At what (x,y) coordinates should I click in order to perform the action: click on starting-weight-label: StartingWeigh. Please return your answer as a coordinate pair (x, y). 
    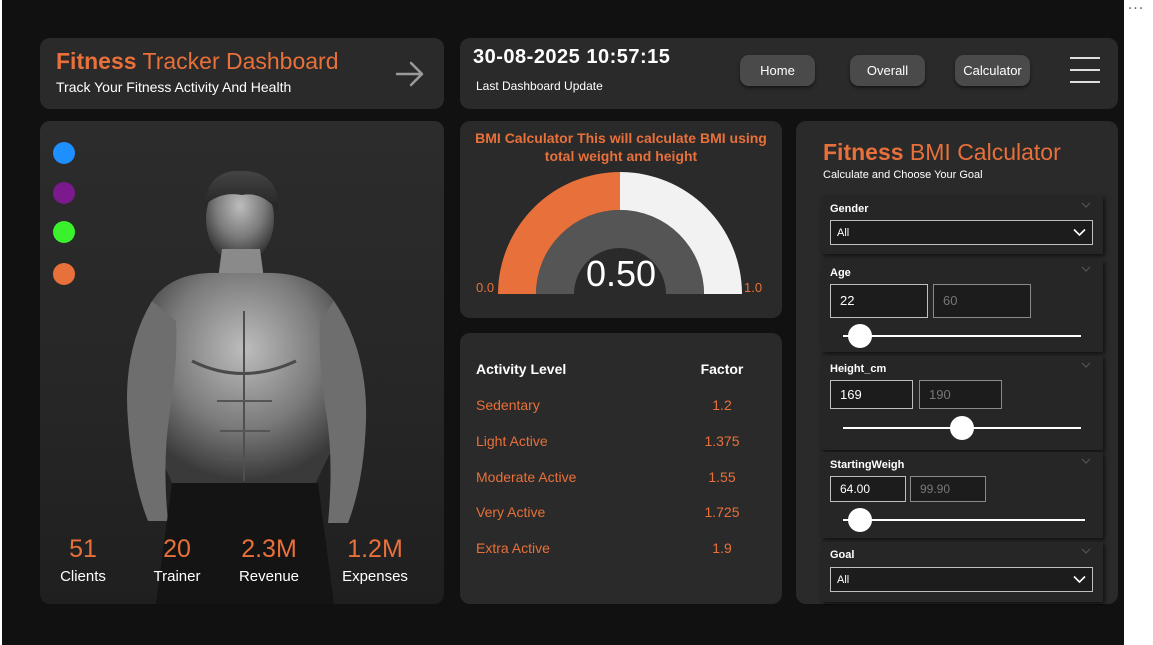
    Looking at the image, I should click on (867, 465).